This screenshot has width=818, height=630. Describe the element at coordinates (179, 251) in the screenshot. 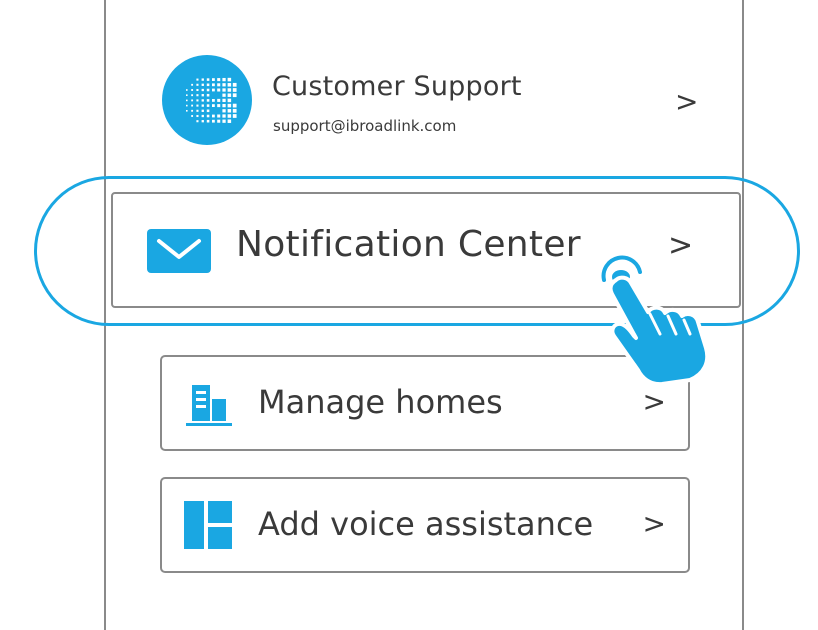

I see `envelope-icon` at that location.